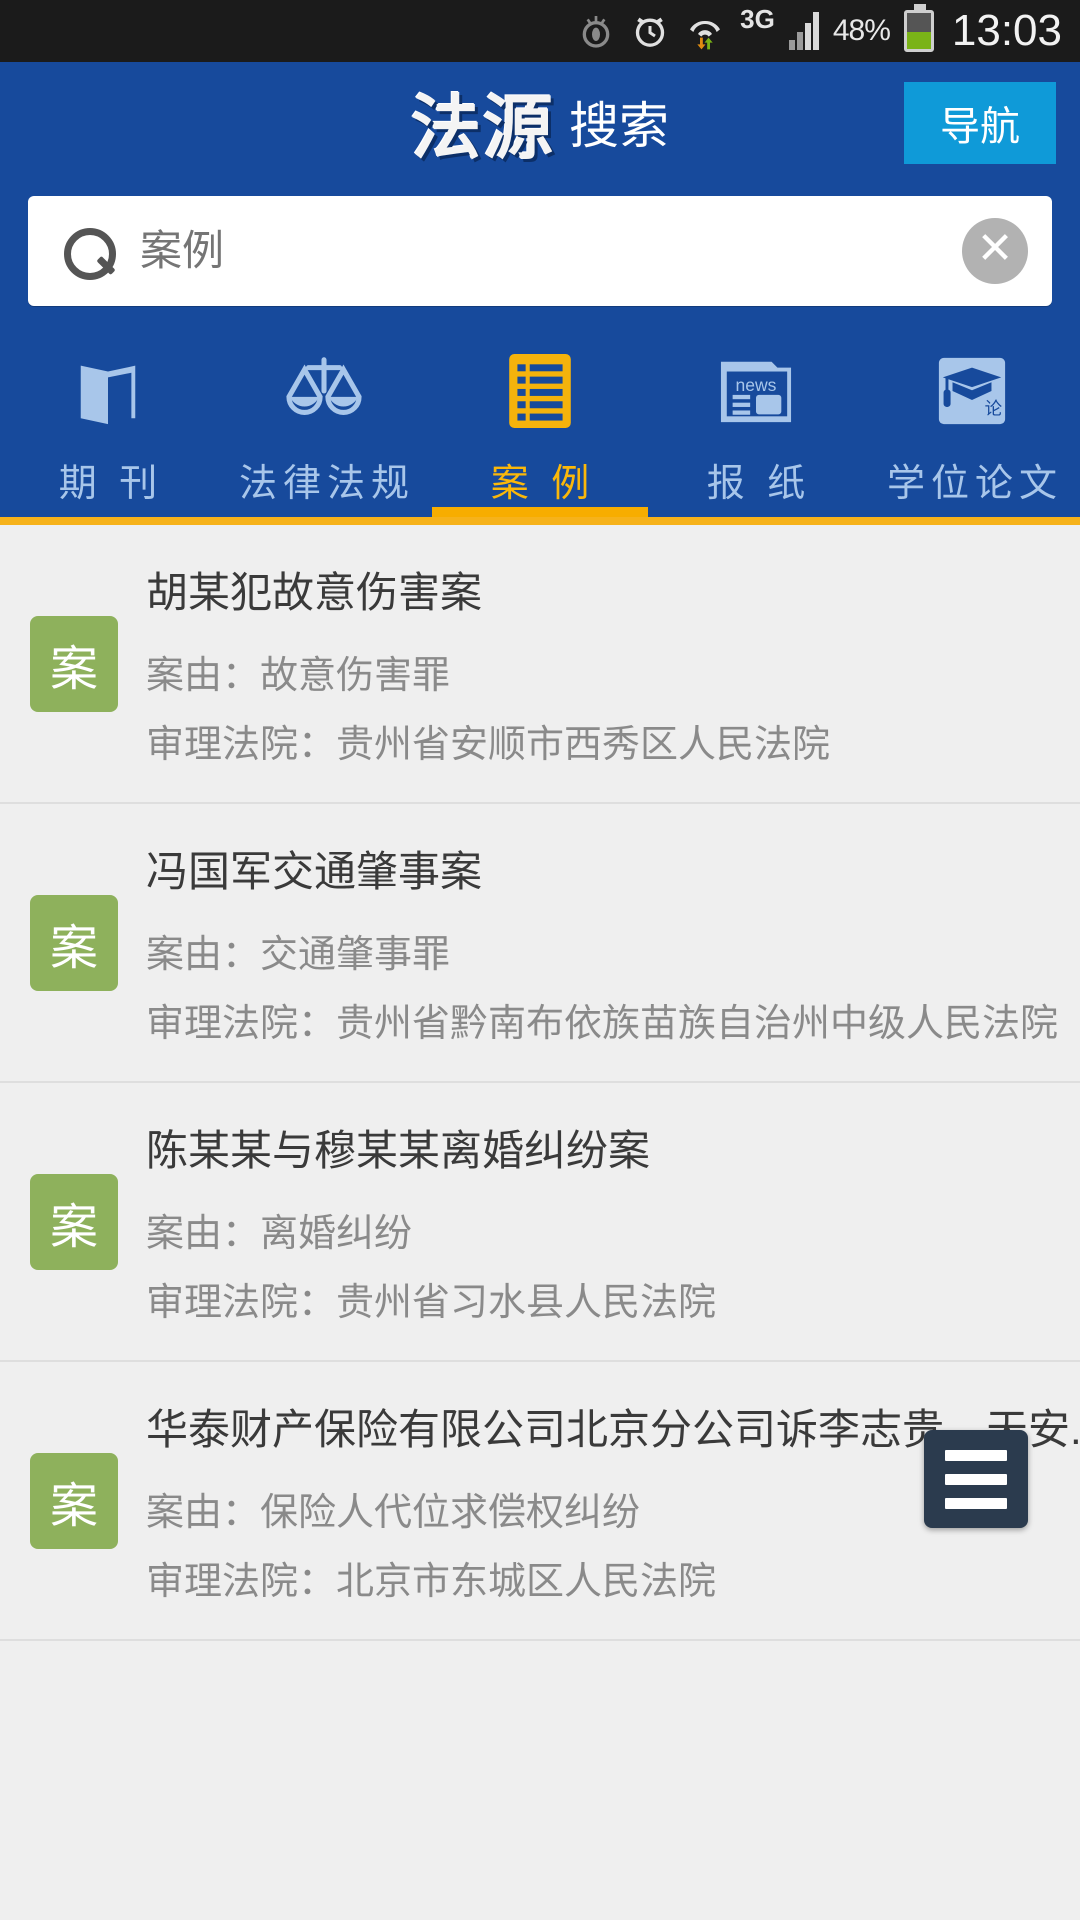  What do you see at coordinates (980, 123) in the screenshot?
I see `nav-button: 导航` at bounding box center [980, 123].